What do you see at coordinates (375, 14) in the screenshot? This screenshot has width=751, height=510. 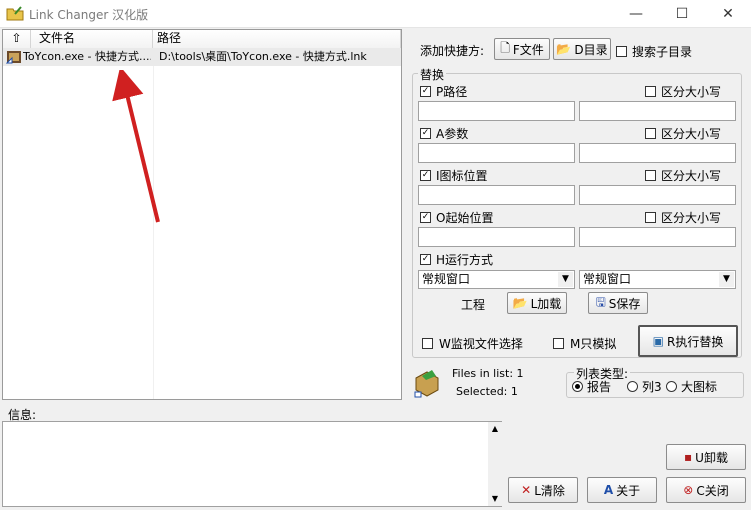 I see `title-bar: Link Changer 汉化版 — ☐ ✕` at bounding box center [375, 14].